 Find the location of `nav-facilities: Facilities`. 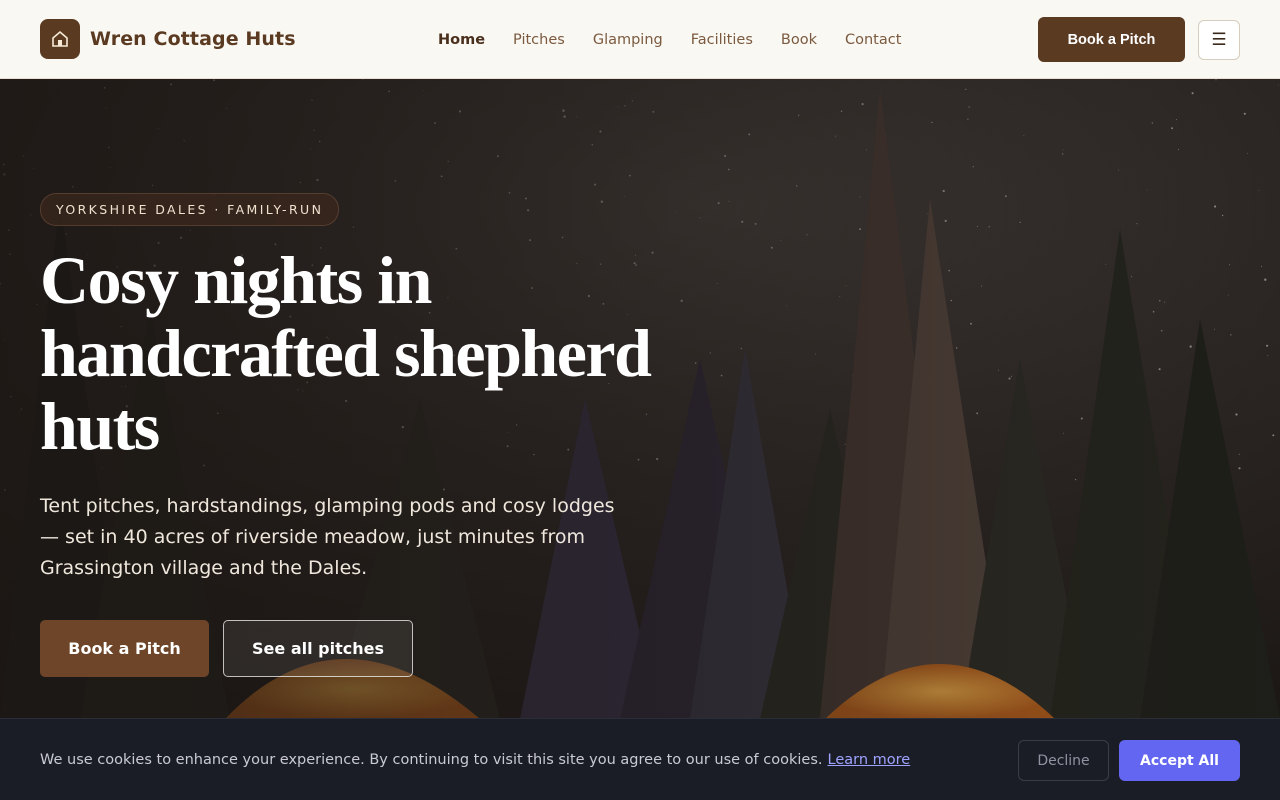

nav-facilities: Facilities is located at coordinates (722, 40).